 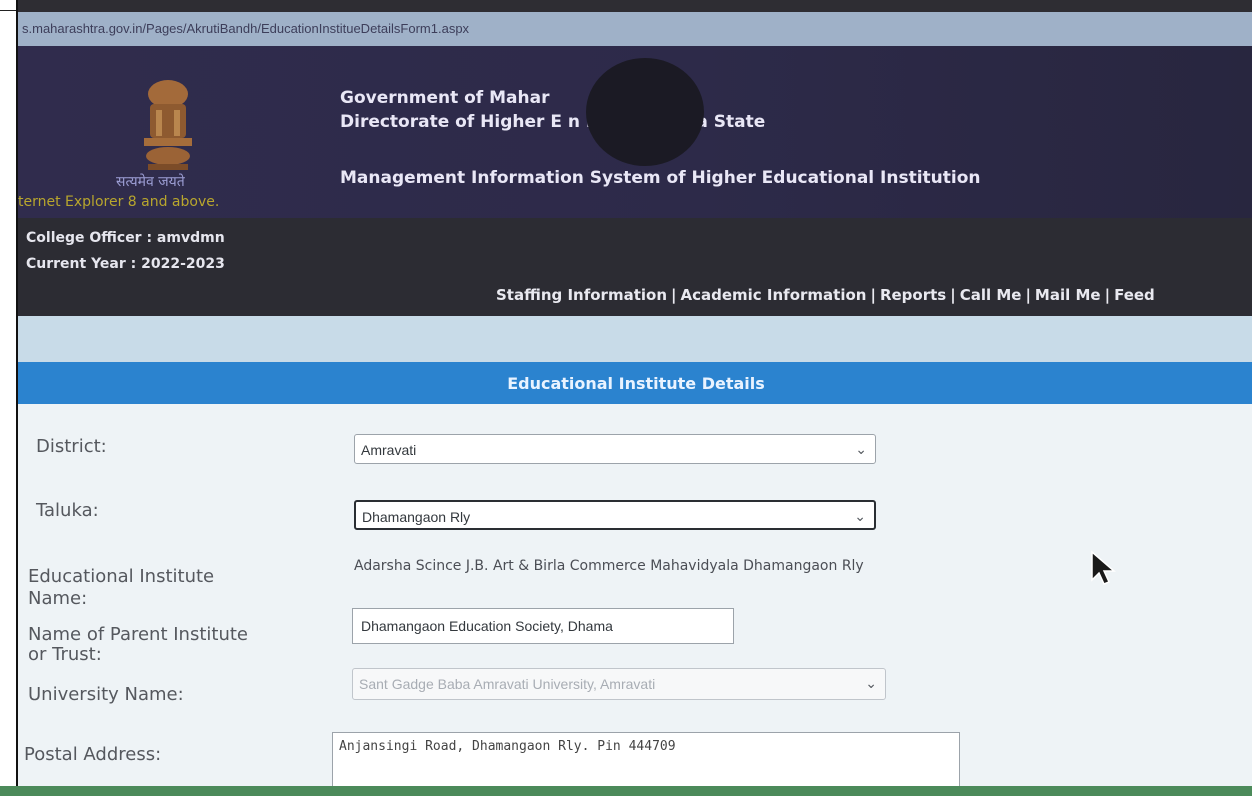 I want to click on district-select-value: Amravati, so click(x=389, y=450).